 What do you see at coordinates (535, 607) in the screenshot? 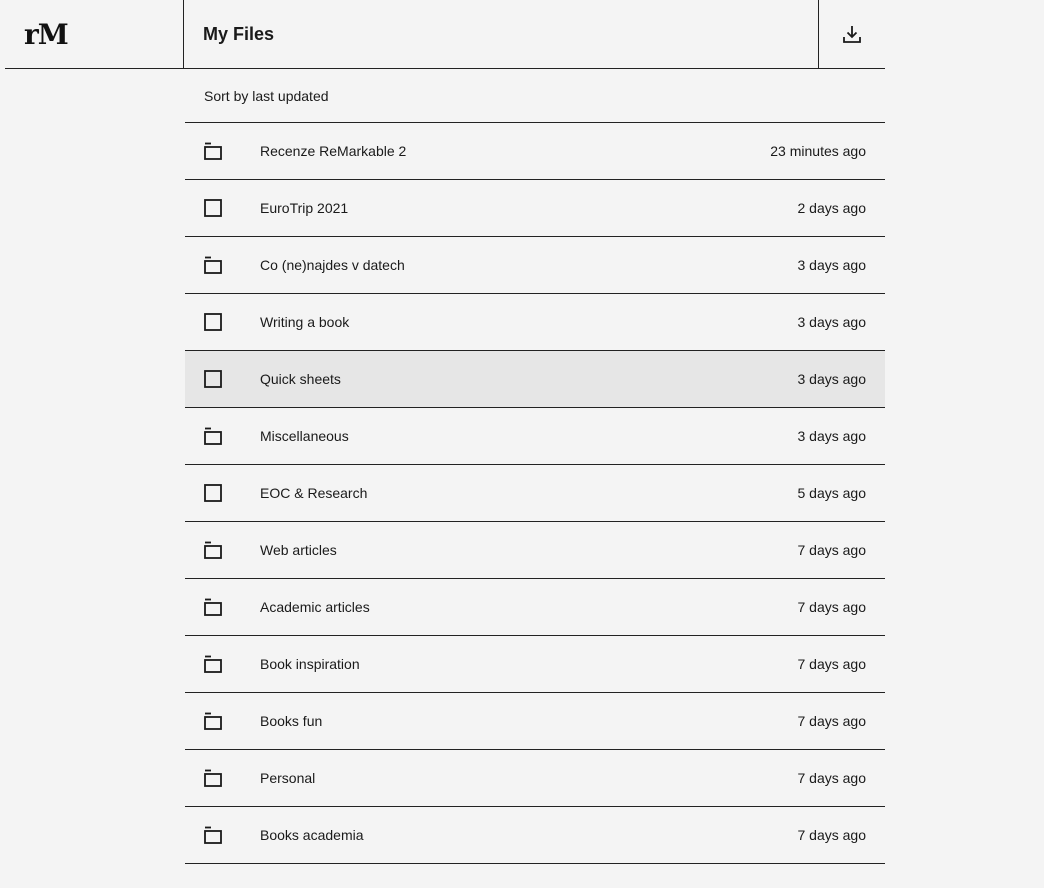
I see `file-row: Academic articles 7 days ago` at bounding box center [535, 607].